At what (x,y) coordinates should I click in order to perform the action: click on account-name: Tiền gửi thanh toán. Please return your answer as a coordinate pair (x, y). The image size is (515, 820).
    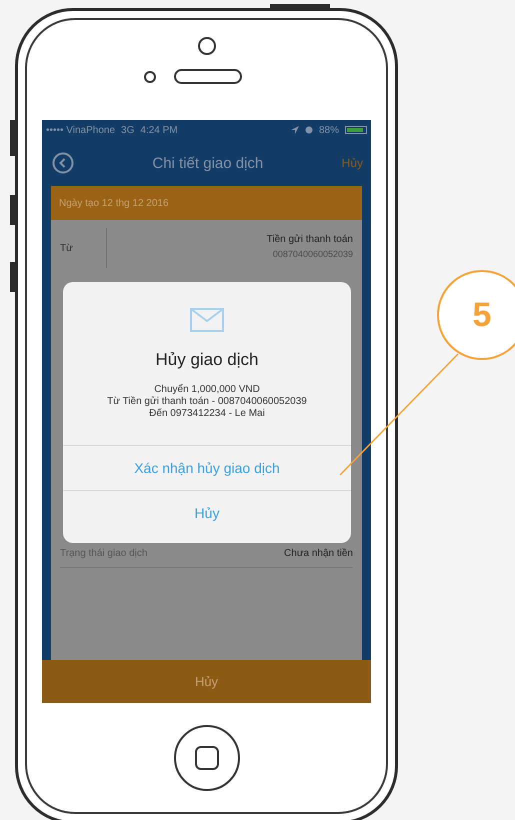
    Looking at the image, I should click on (309, 239).